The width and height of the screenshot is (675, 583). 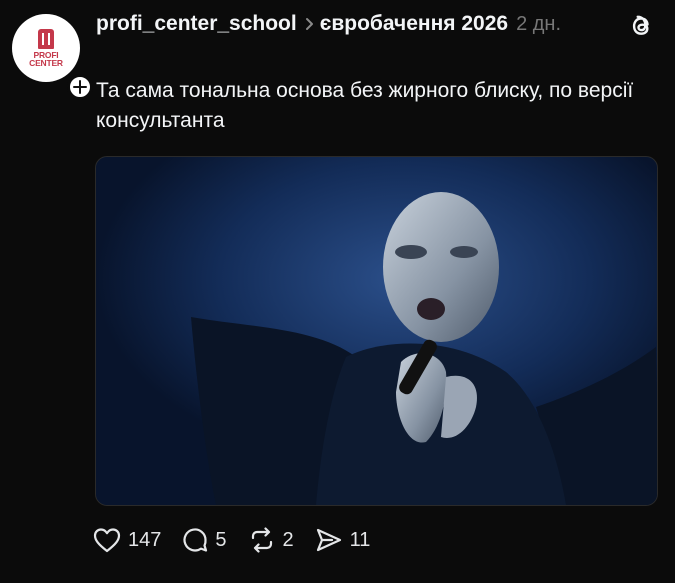 I want to click on threads-logo-icon, so click(x=641, y=26).